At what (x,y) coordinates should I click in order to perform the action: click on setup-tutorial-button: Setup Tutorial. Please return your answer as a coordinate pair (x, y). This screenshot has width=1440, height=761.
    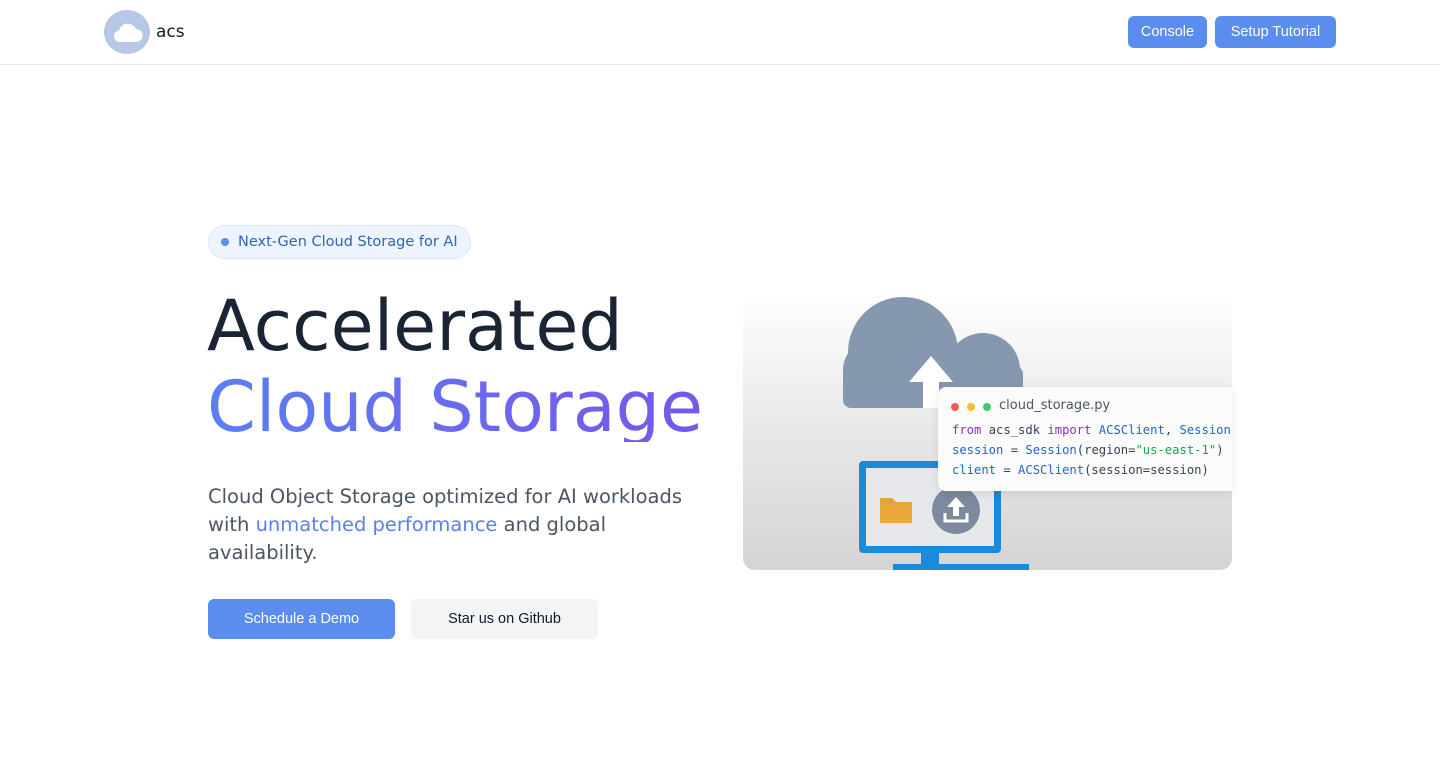
    Looking at the image, I should click on (1275, 32).